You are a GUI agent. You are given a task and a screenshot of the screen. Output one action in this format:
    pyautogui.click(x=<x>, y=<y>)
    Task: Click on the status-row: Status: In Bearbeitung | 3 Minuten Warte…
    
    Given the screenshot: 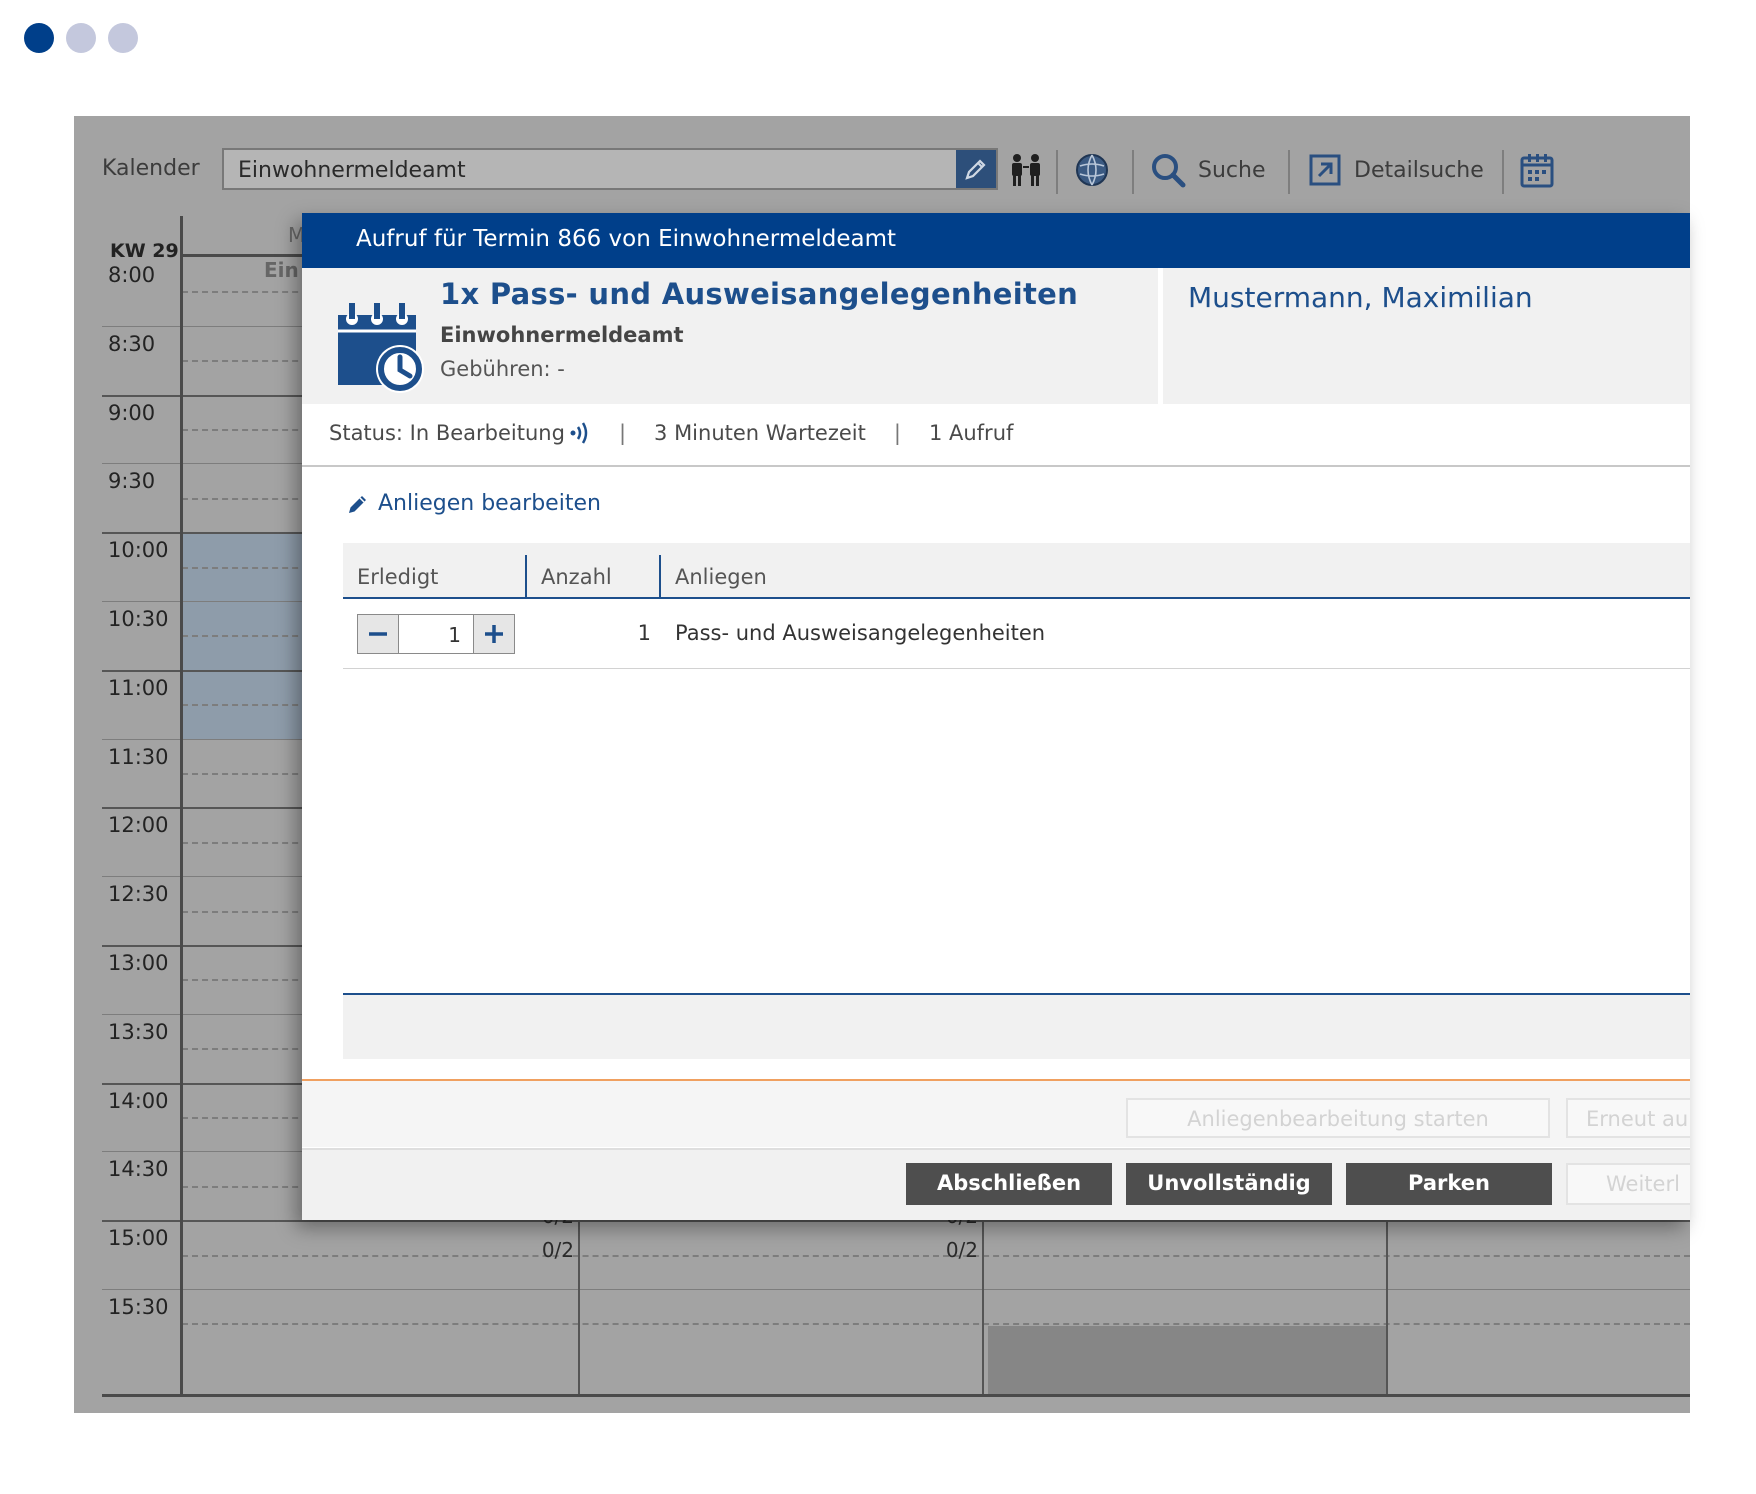 What is the action you would take?
    pyautogui.click(x=671, y=433)
    